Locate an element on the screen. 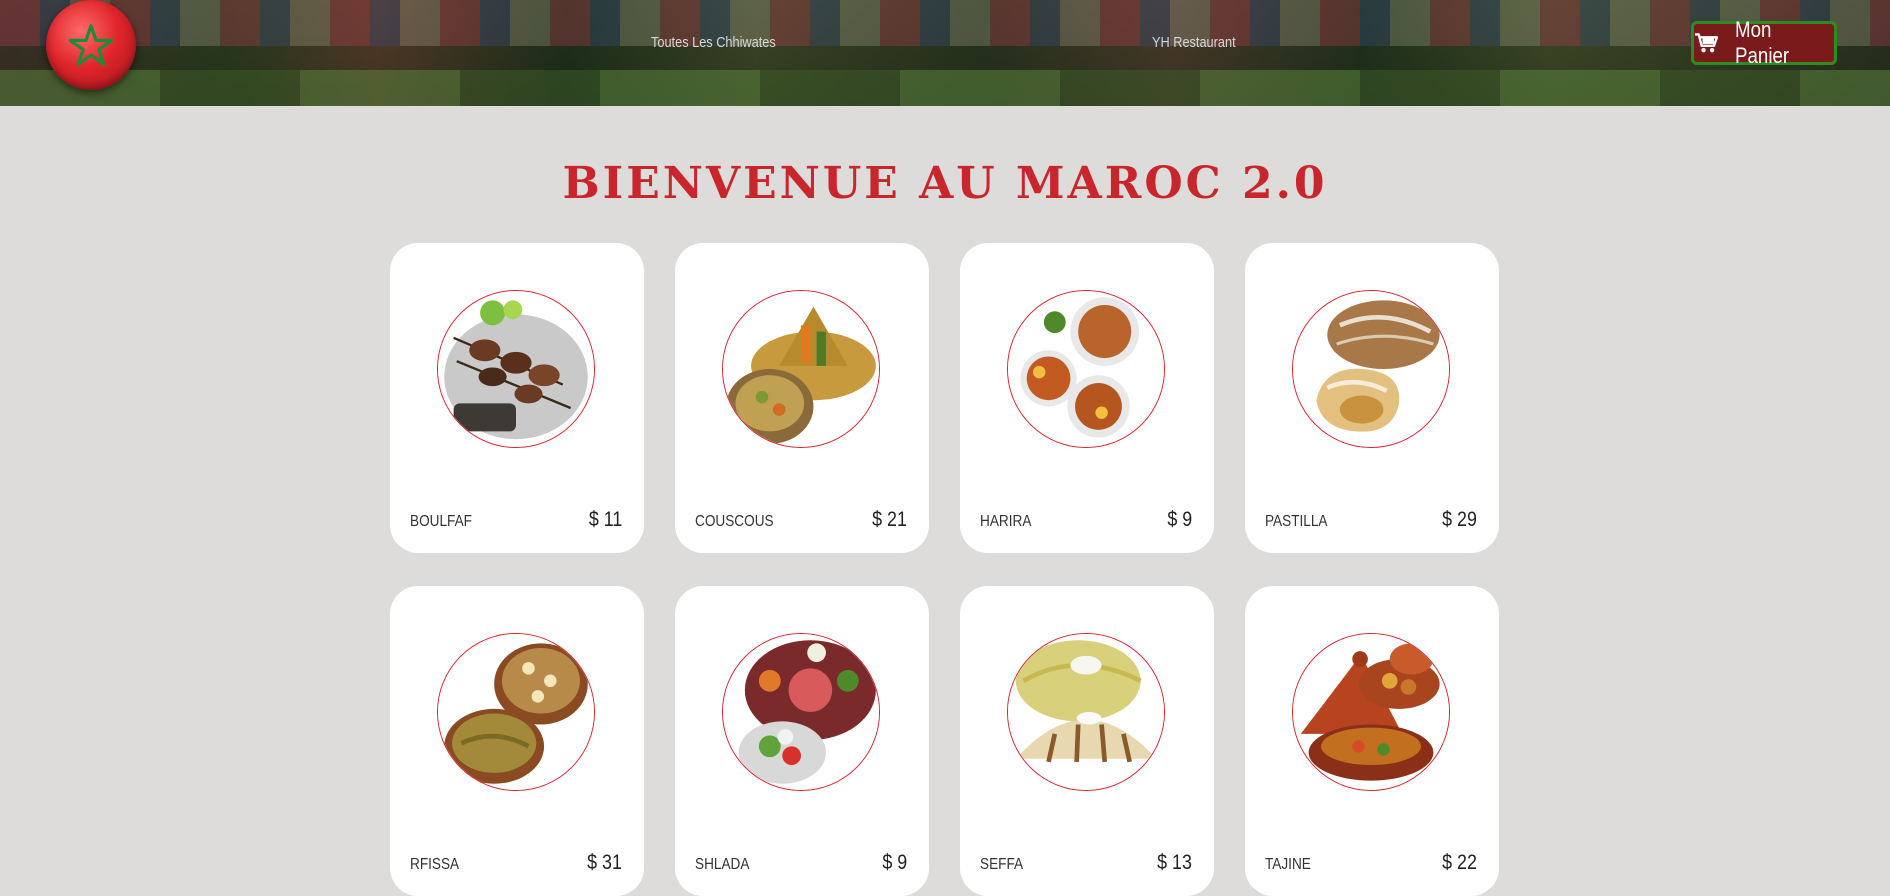  dish-price: $ 13 is located at coordinates (1174, 862).